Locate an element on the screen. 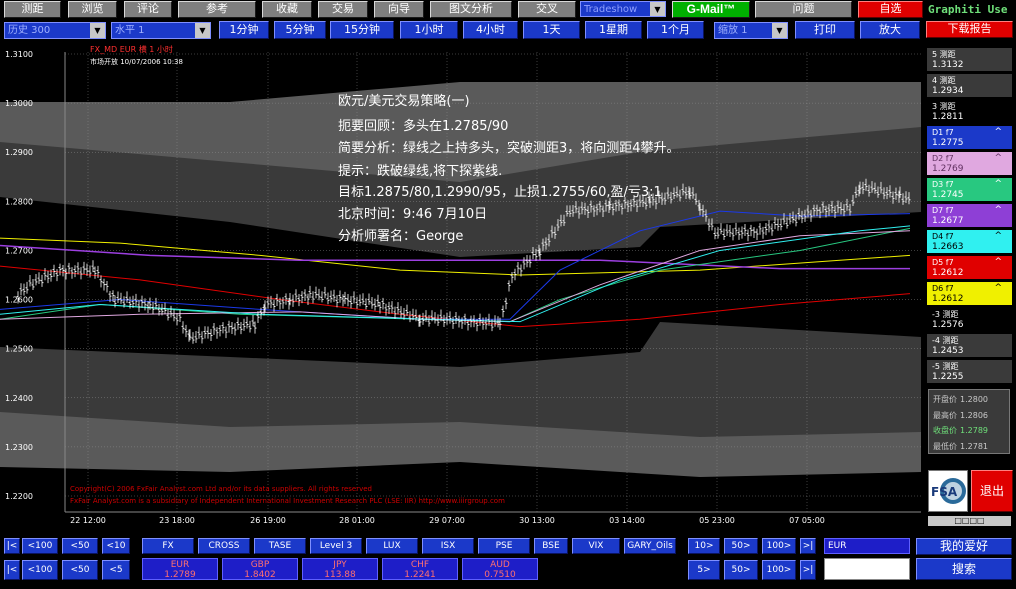  download-report-button: 下载报告 is located at coordinates (969, 29).